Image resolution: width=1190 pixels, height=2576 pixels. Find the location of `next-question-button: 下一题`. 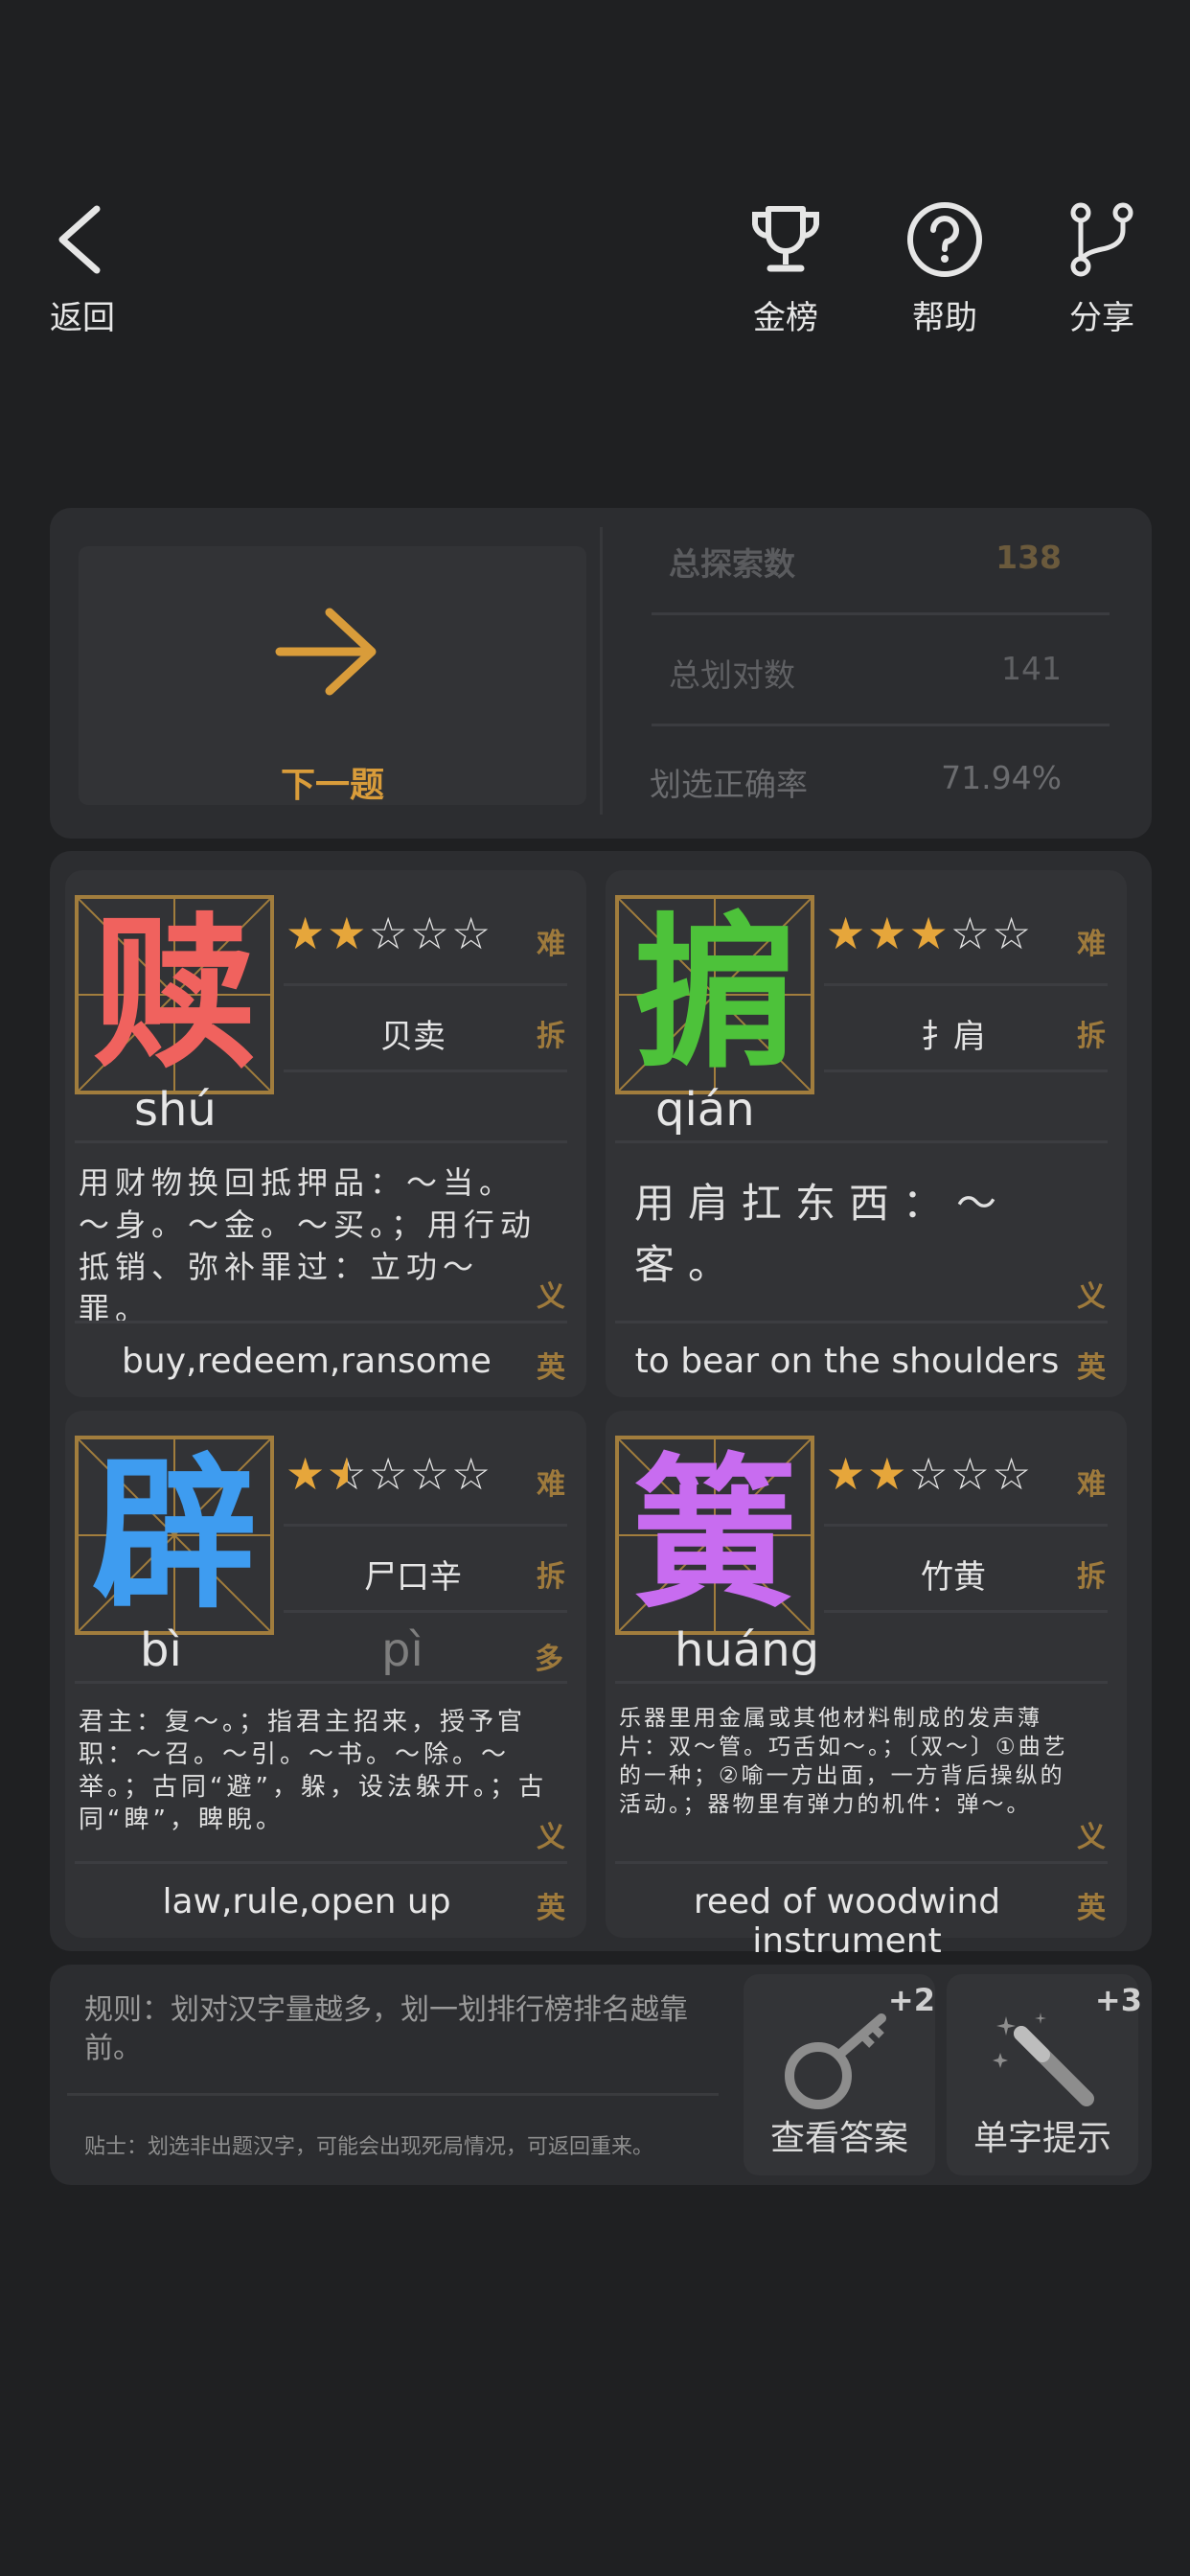

next-question-button: 下一题 is located at coordinates (333, 675).